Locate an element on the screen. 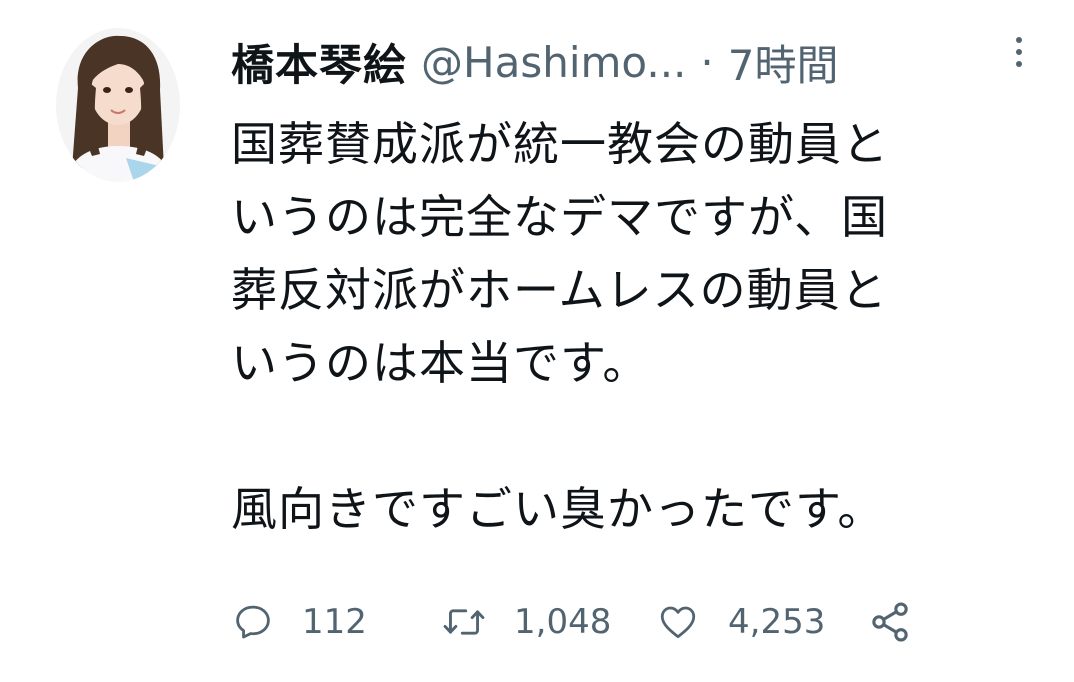 Image resolution: width=1074 pixels, height=682 pixels. like-count: 4,253 is located at coordinates (777, 622).